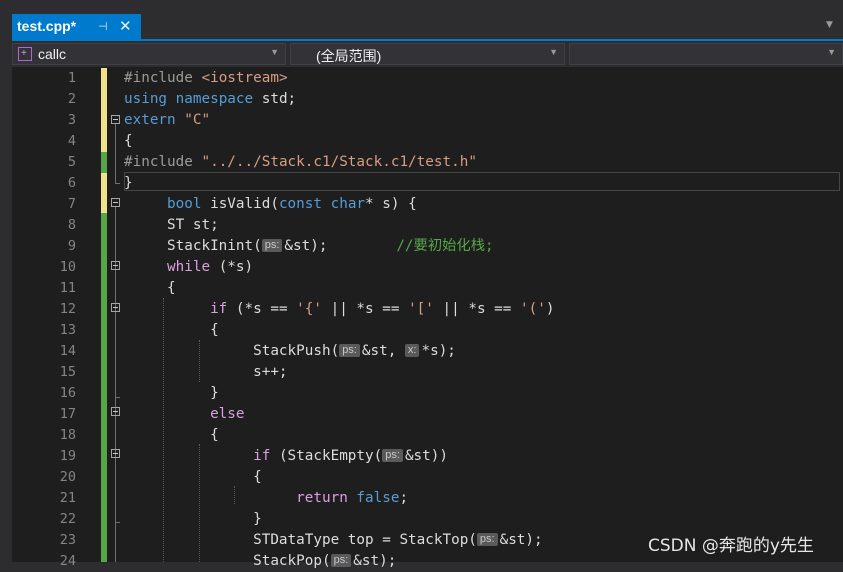 The height and width of the screenshot is (572, 843). I want to click on code-line: return false;, so click(266, 498).